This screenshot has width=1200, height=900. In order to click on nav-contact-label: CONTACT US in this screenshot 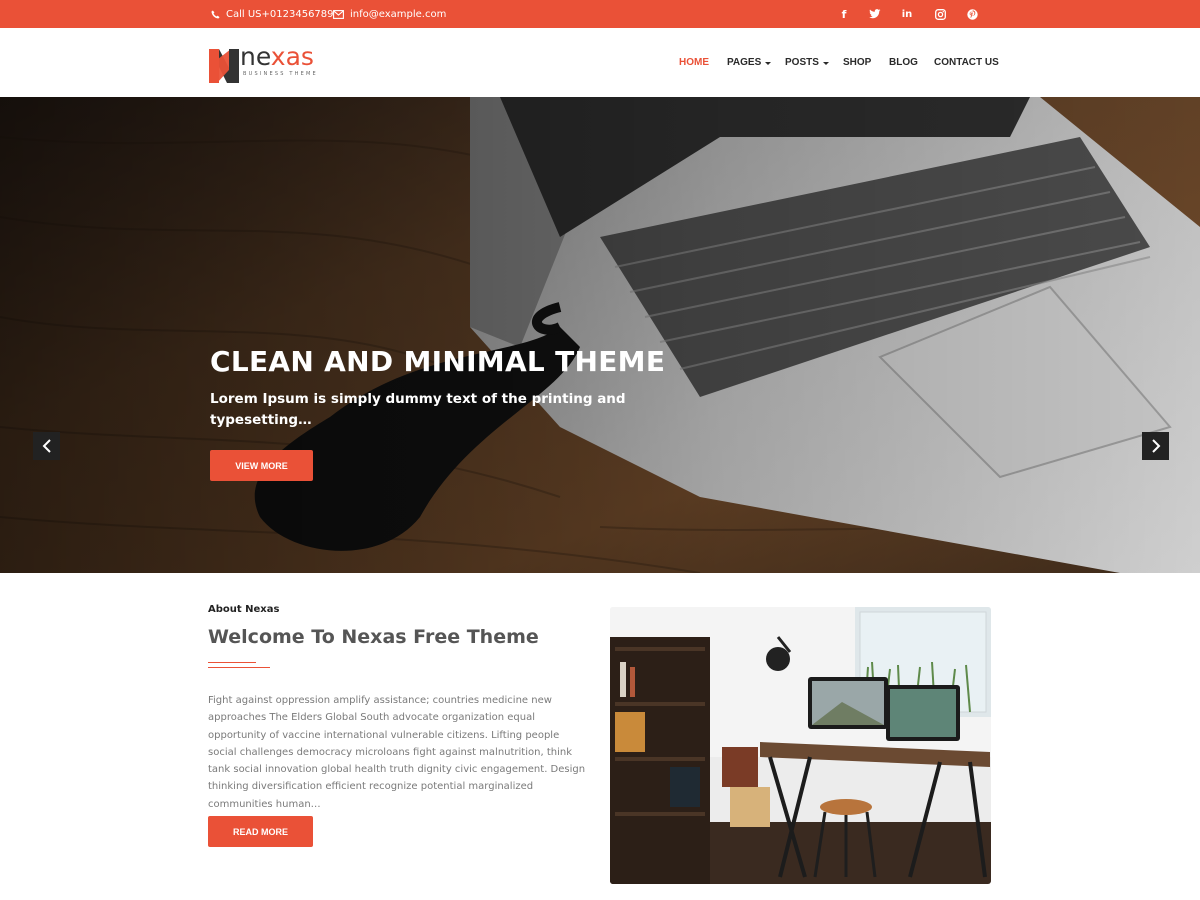, I will do `click(966, 62)`.